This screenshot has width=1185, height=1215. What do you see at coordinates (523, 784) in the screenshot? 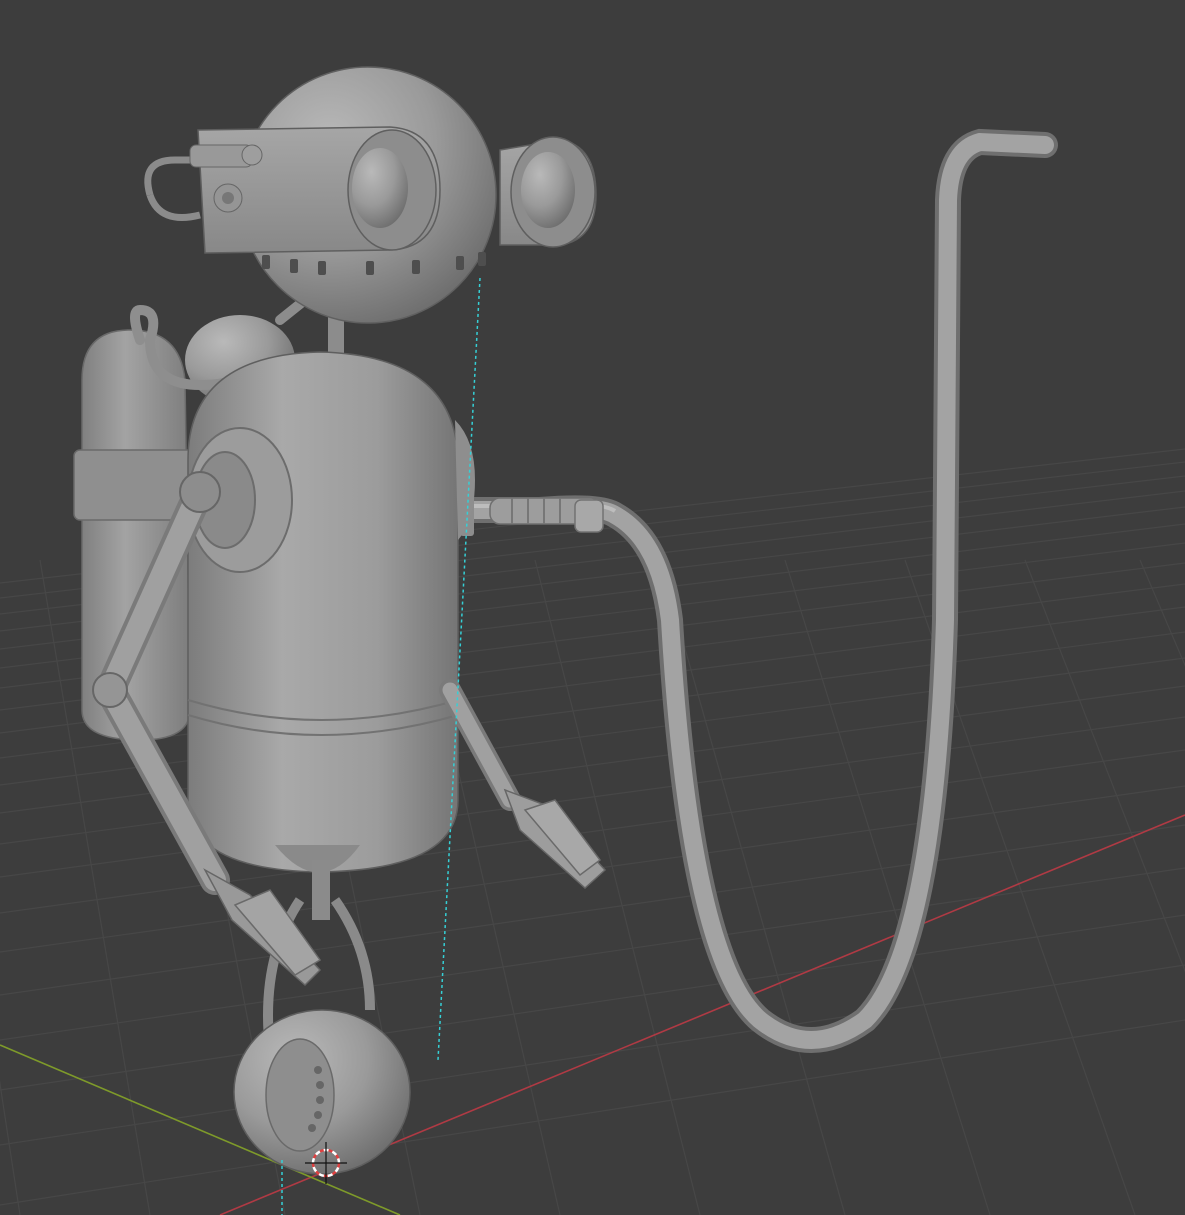
I see `robot-arm-right-icon` at bounding box center [523, 784].